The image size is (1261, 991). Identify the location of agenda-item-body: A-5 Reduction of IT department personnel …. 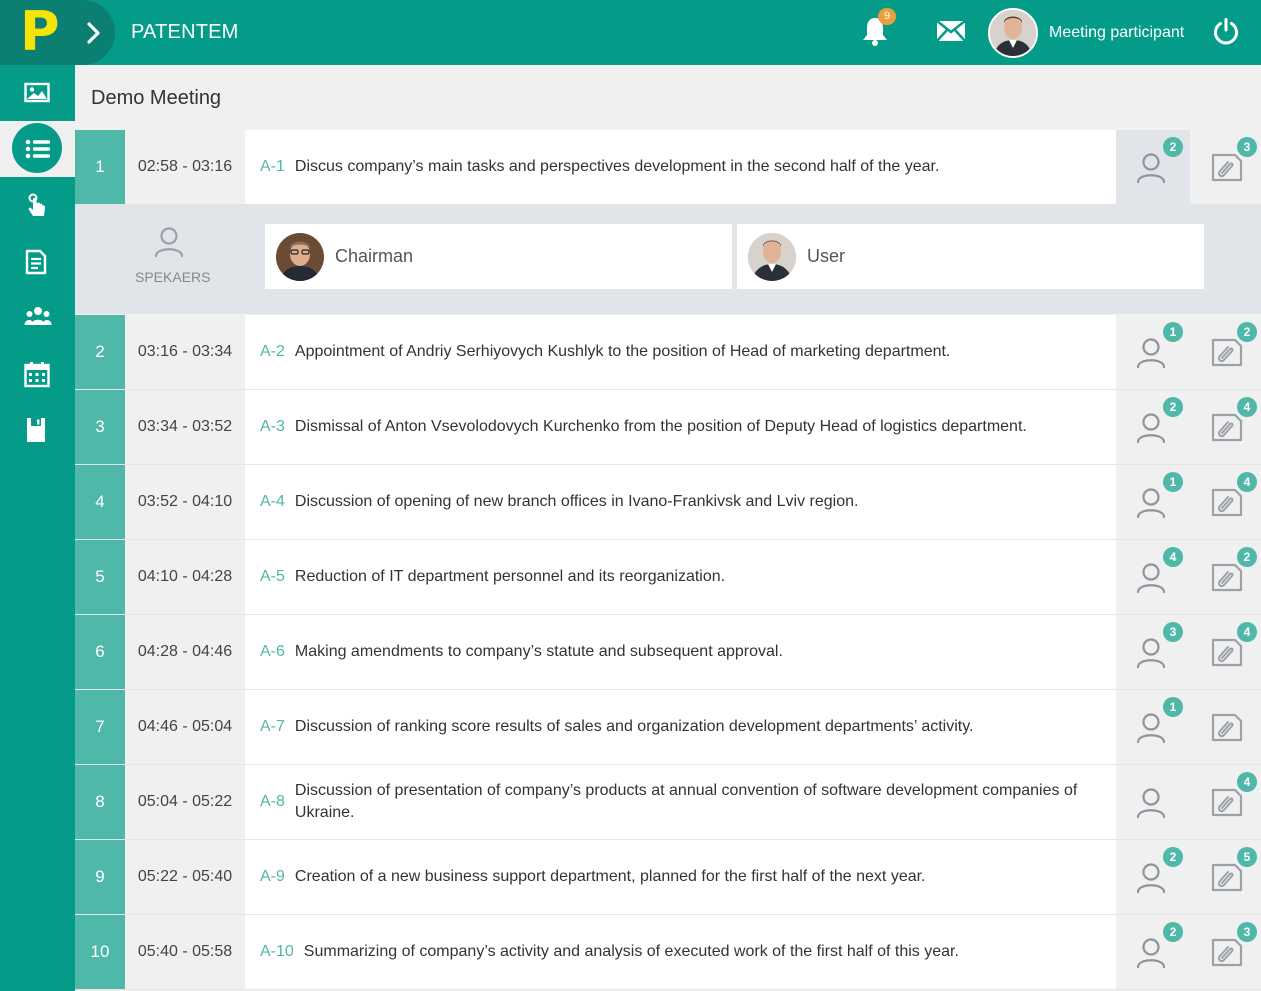
(685, 577).